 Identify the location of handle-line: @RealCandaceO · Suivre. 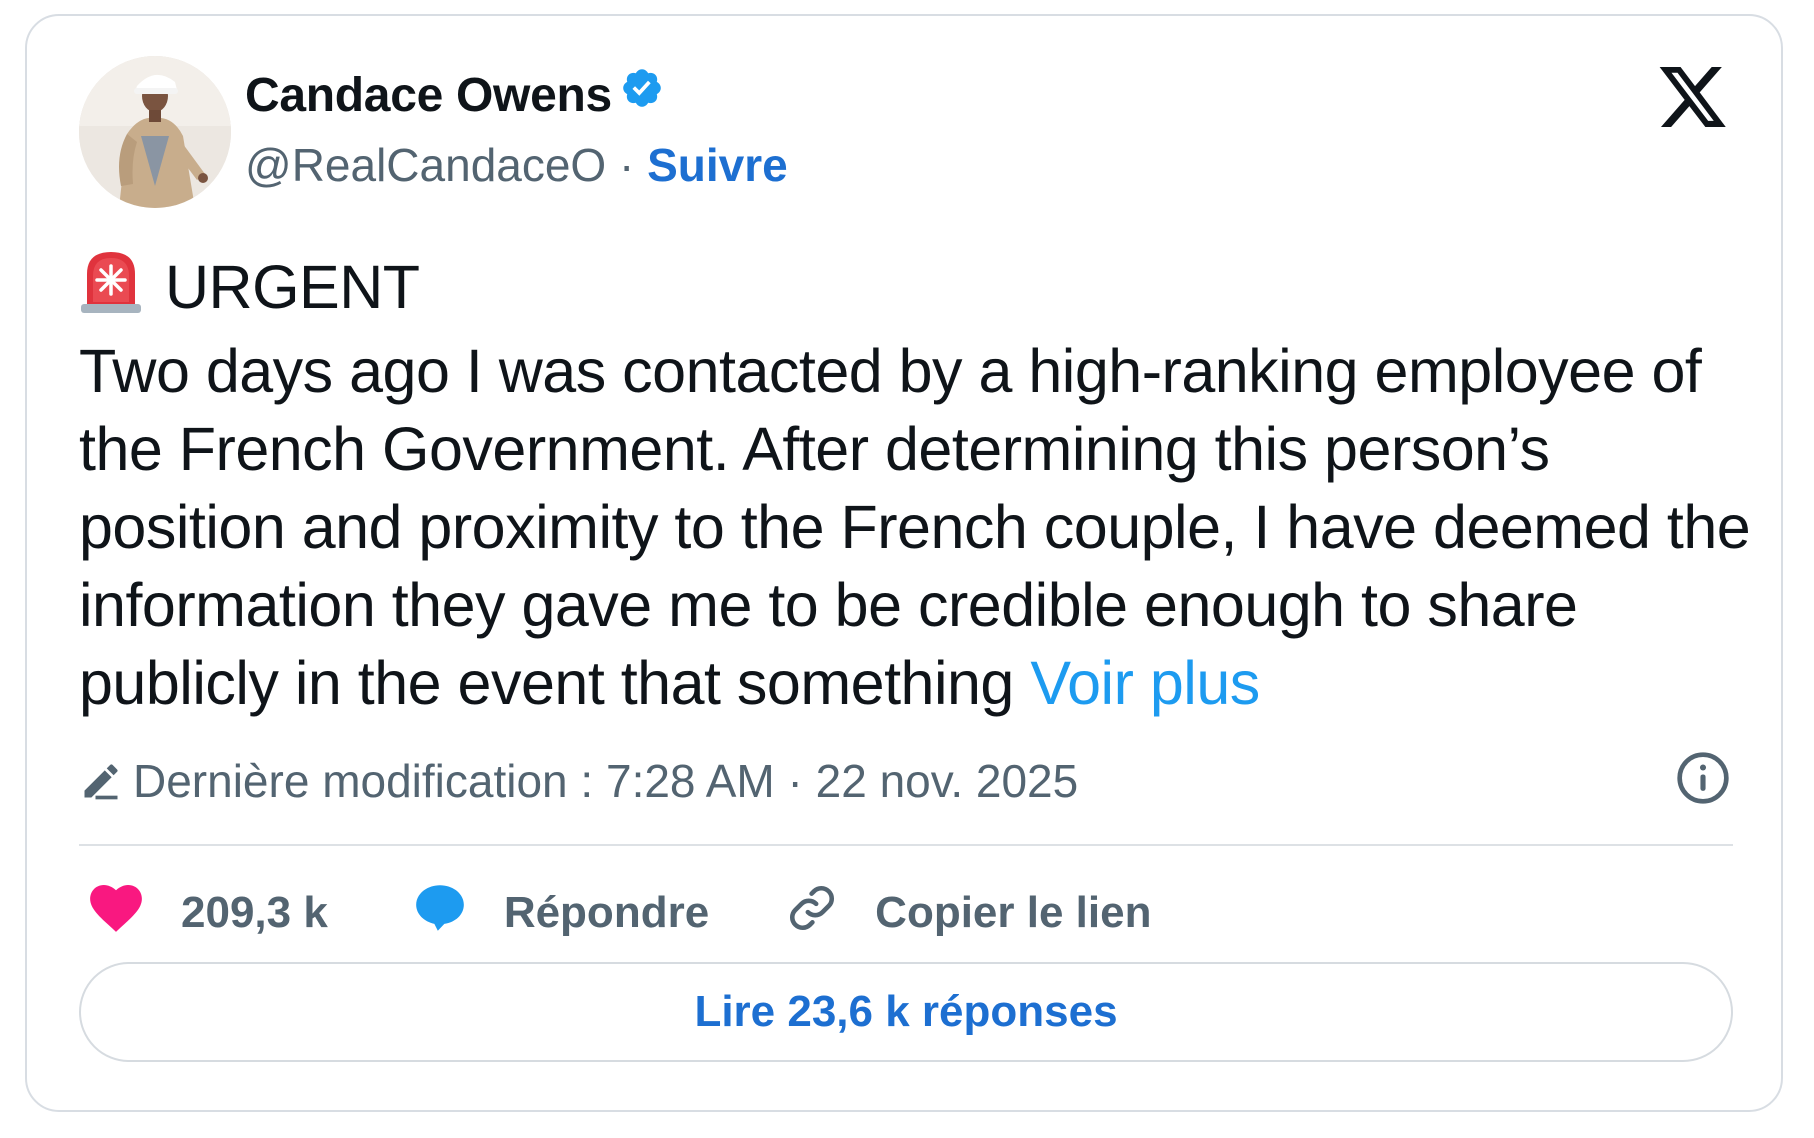
(516, 165).